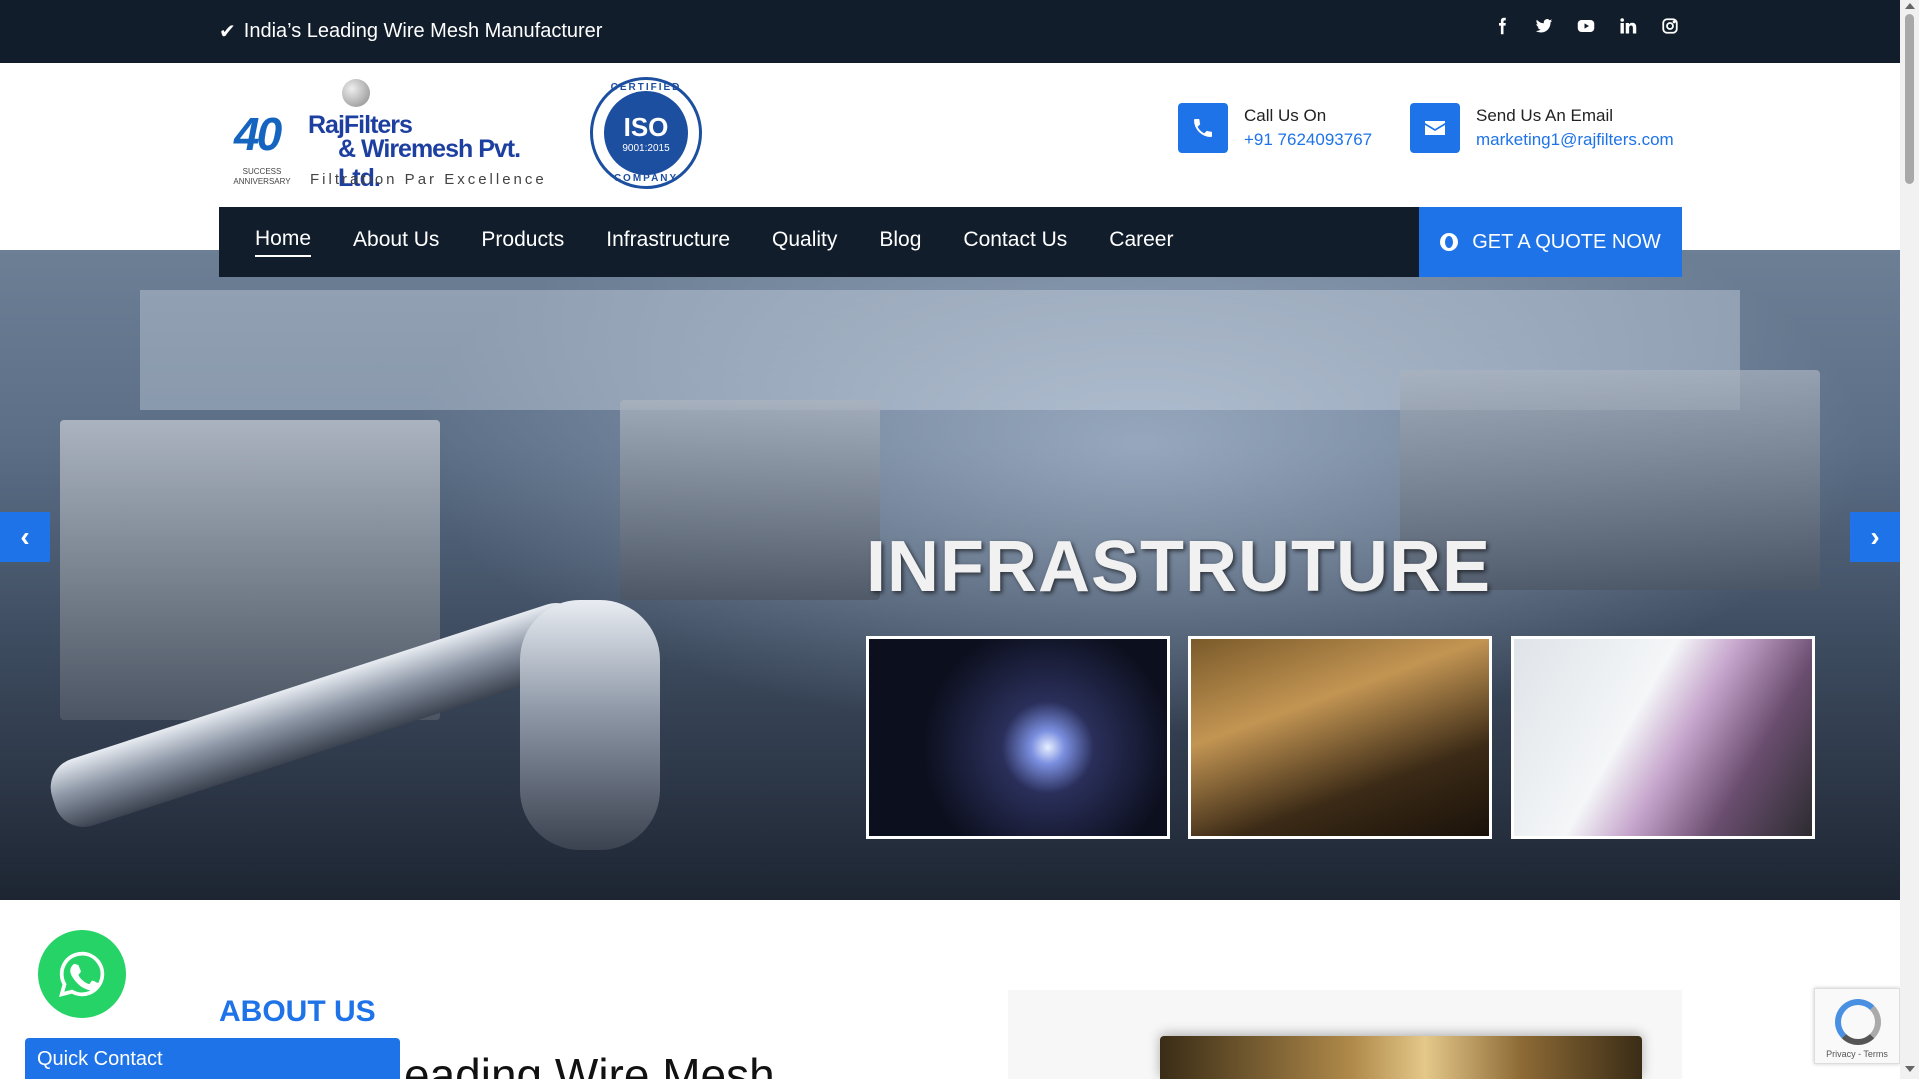 This screenshot has width=1919, height=1079. Describe the element at coordinates (1141, 242) in the screenshot. I see `nav-item-career: Career` at that location.